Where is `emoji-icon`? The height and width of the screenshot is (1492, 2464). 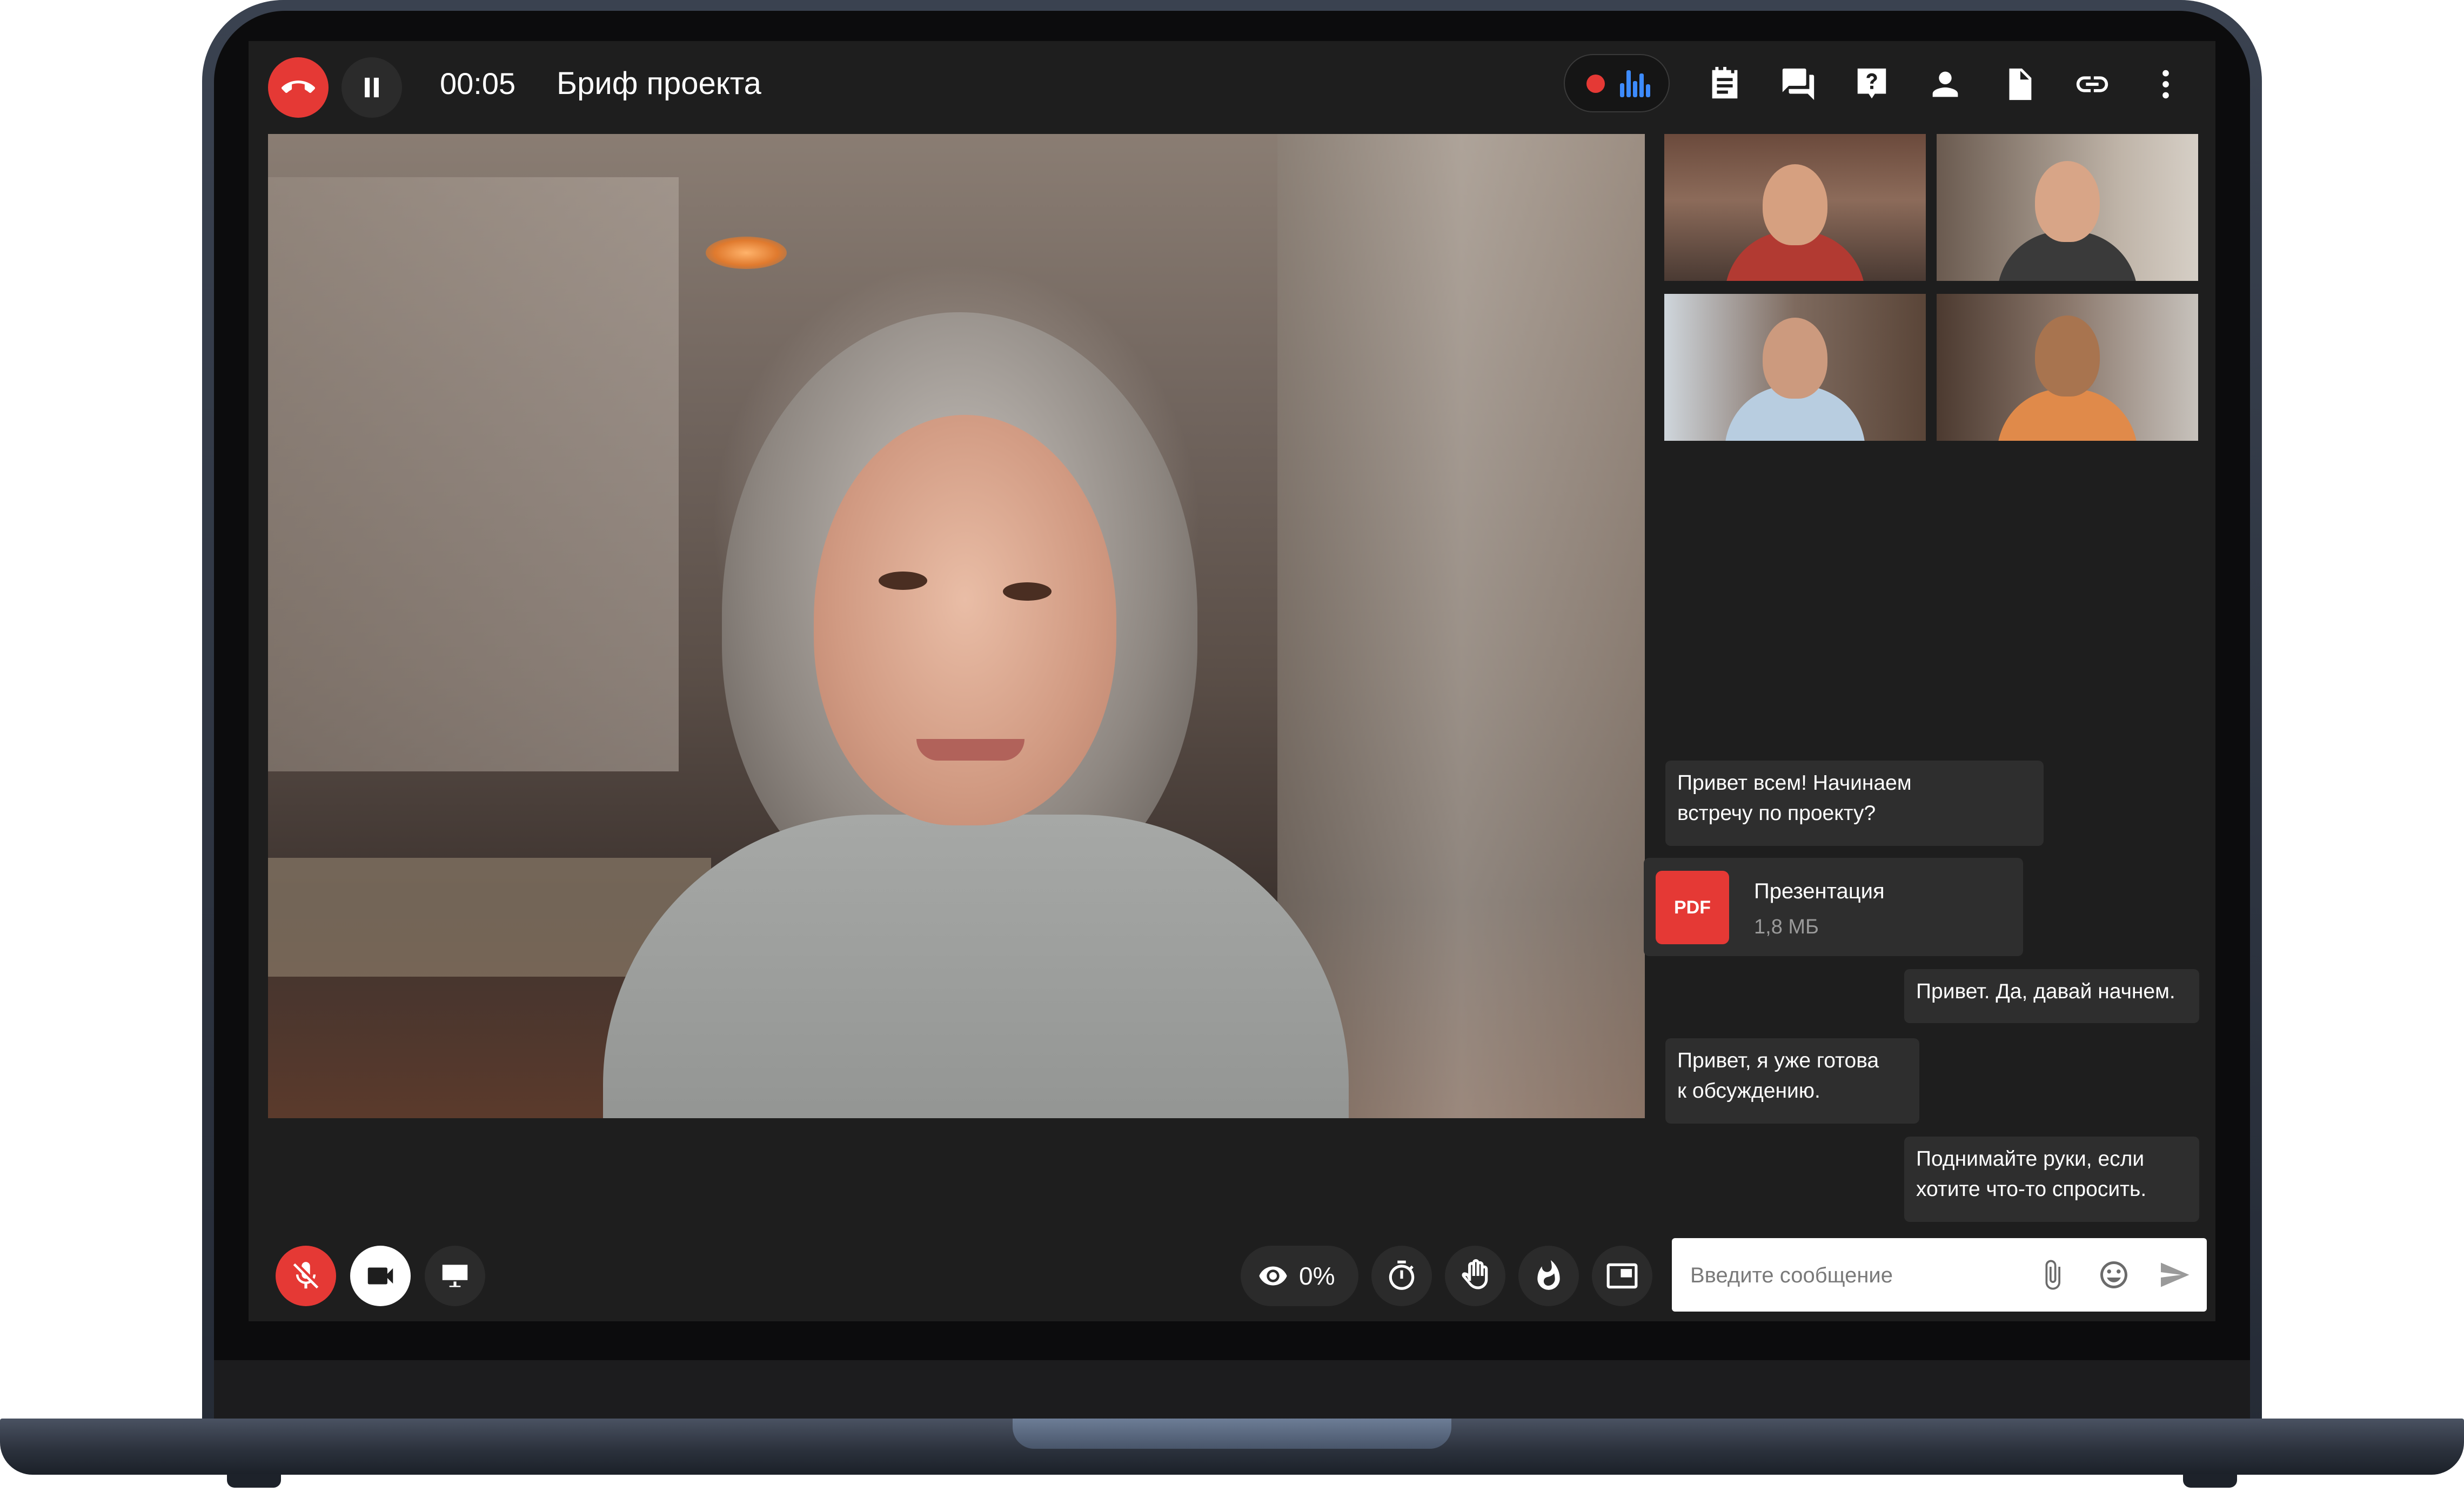
emoji-icon is located at coordinates (2113, 1274).